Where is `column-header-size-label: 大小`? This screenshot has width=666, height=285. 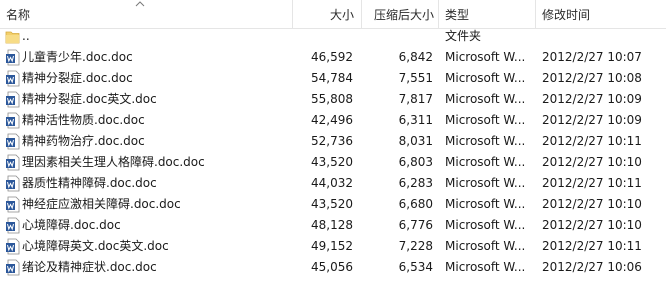
column-header-size-label: 大小 is located at coordinates (341, 15).